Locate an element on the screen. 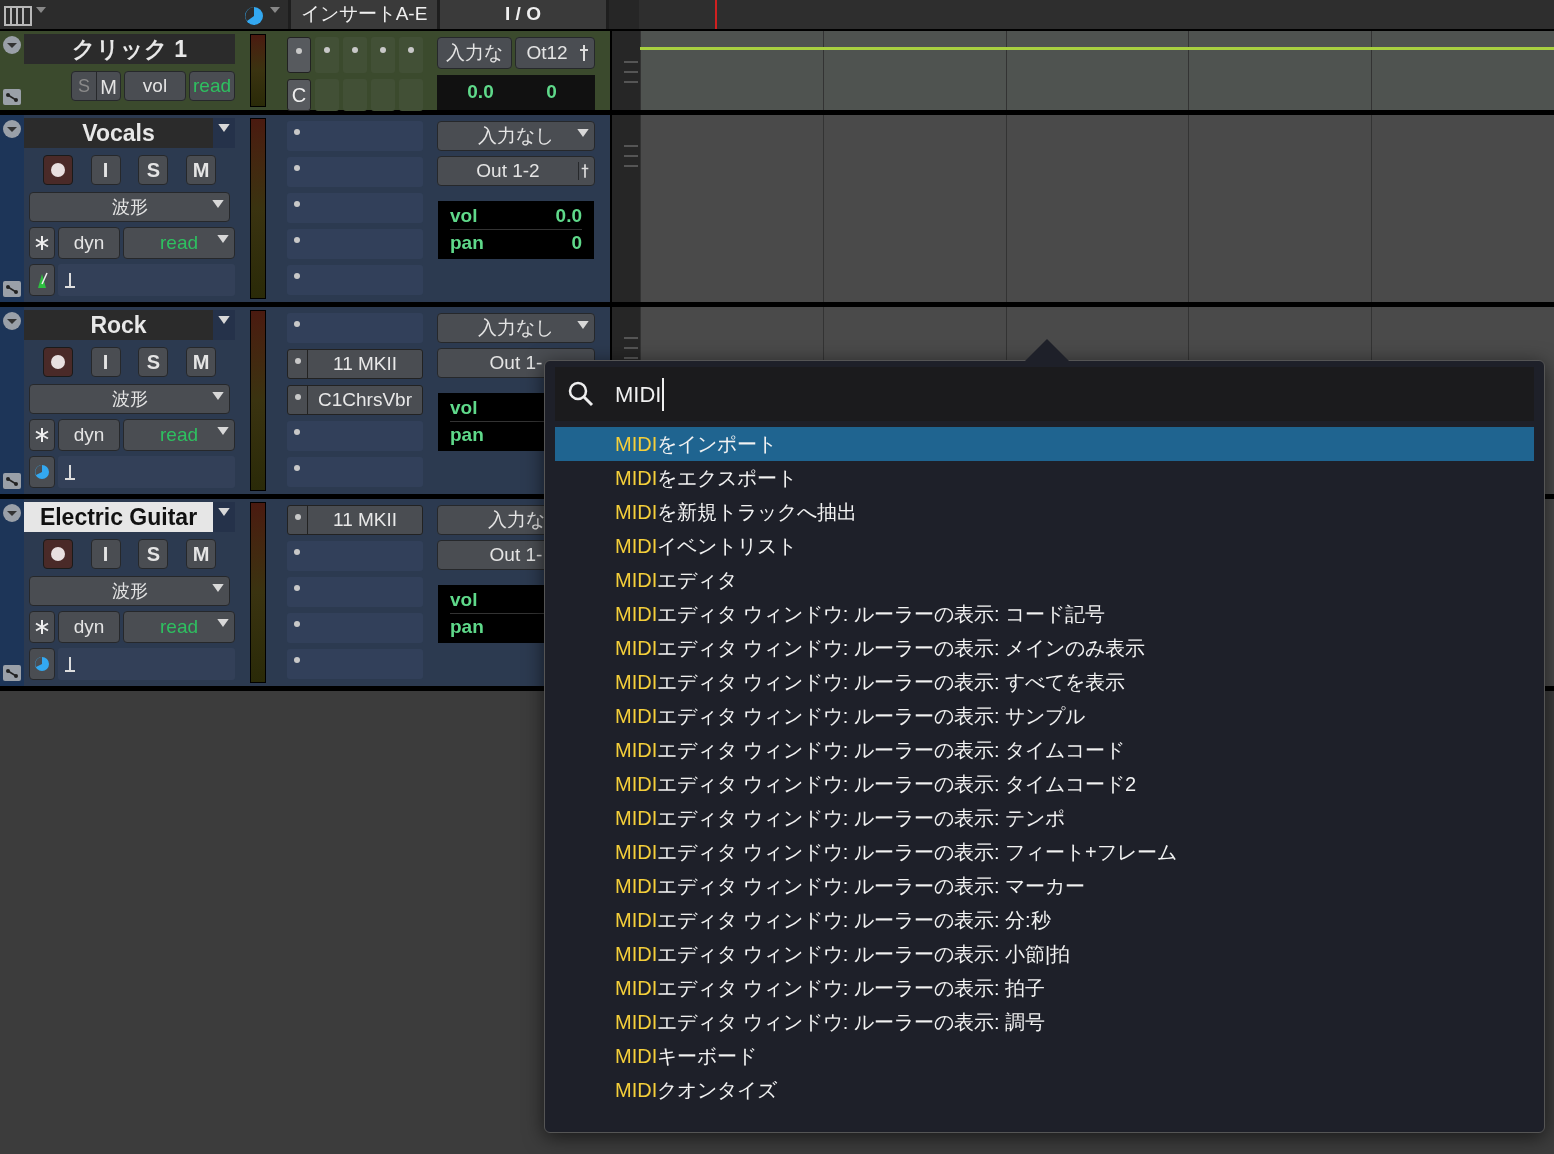 The height and width of the screenshot is (1154, 1554). output-selector: Out 1-2 is located at coordinates (516, 171).